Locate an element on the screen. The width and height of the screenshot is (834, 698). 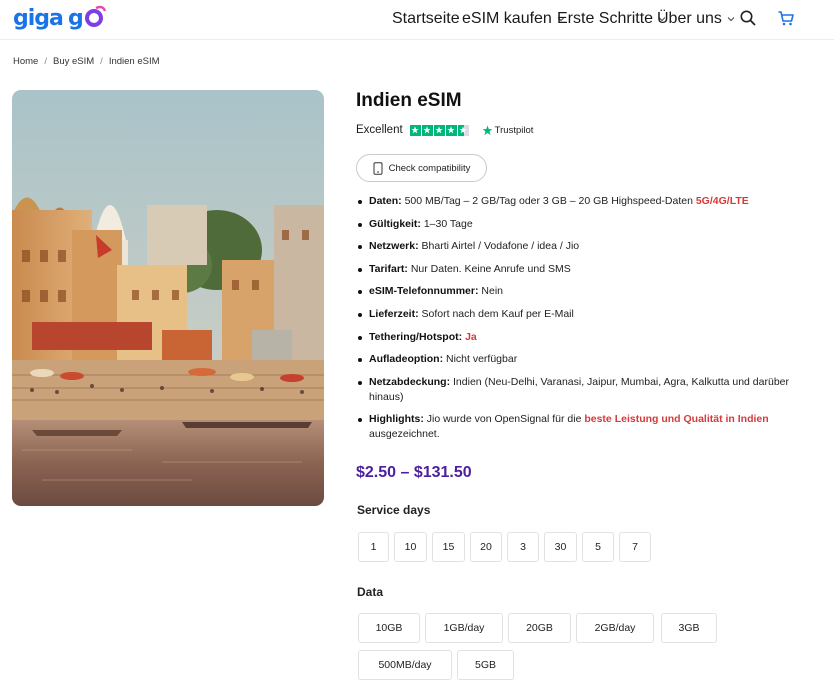
spec-highlight: 5G/4G/LTE is located at coordinates (722, 201).